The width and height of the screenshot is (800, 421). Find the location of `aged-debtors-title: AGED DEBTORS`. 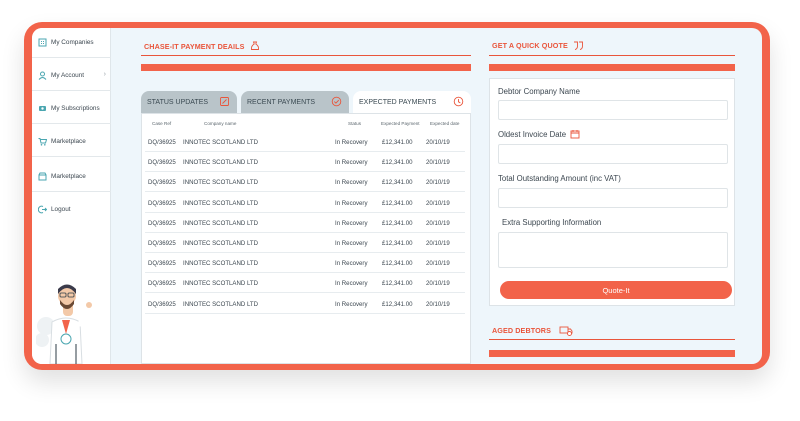

aged-debtors-title: AGED DEBTORS is located at coordinates (532, 330).